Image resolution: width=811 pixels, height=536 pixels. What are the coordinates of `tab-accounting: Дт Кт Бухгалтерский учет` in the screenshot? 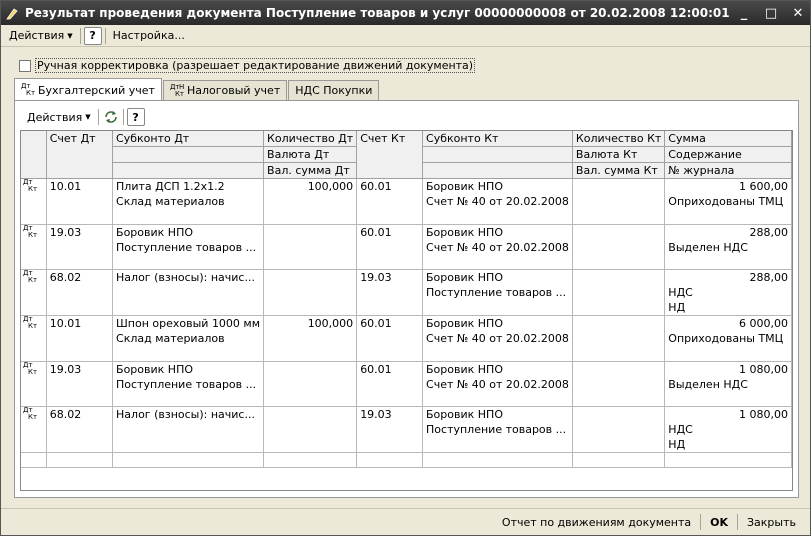 It's located at (88, 89).